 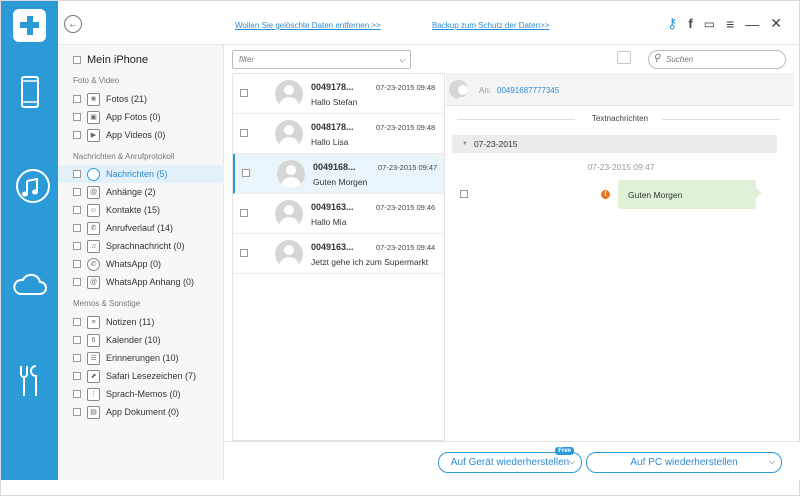 I want to click on sidebar-item-label: Notizen (11), so click(x=130, y=322).